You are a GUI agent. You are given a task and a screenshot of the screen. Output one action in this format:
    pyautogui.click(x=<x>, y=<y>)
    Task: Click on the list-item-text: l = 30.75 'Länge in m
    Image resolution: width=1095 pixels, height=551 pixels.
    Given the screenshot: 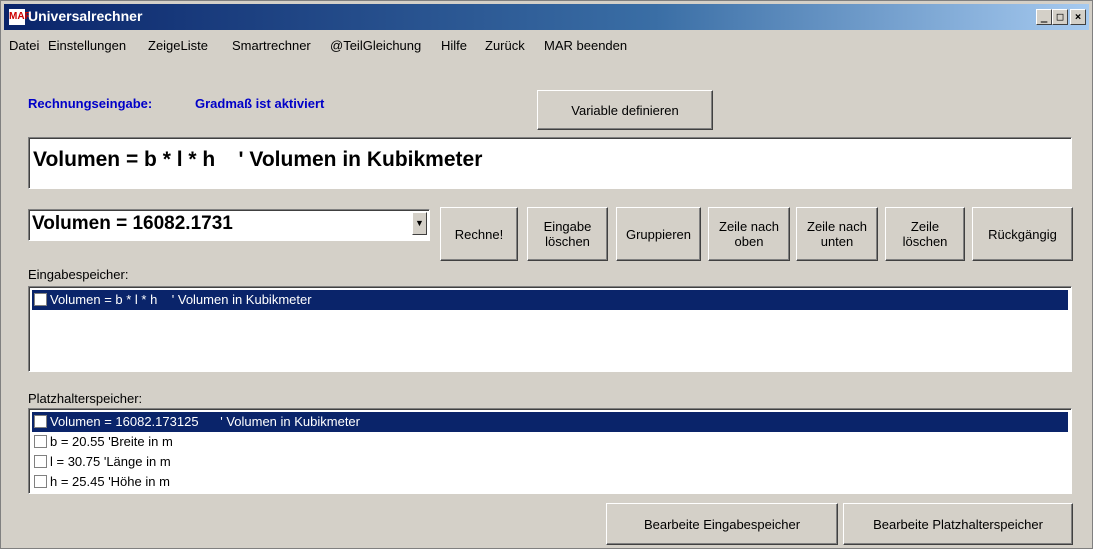 What is the action you would take?
    pyautogui.click(x=110, y=461)
    